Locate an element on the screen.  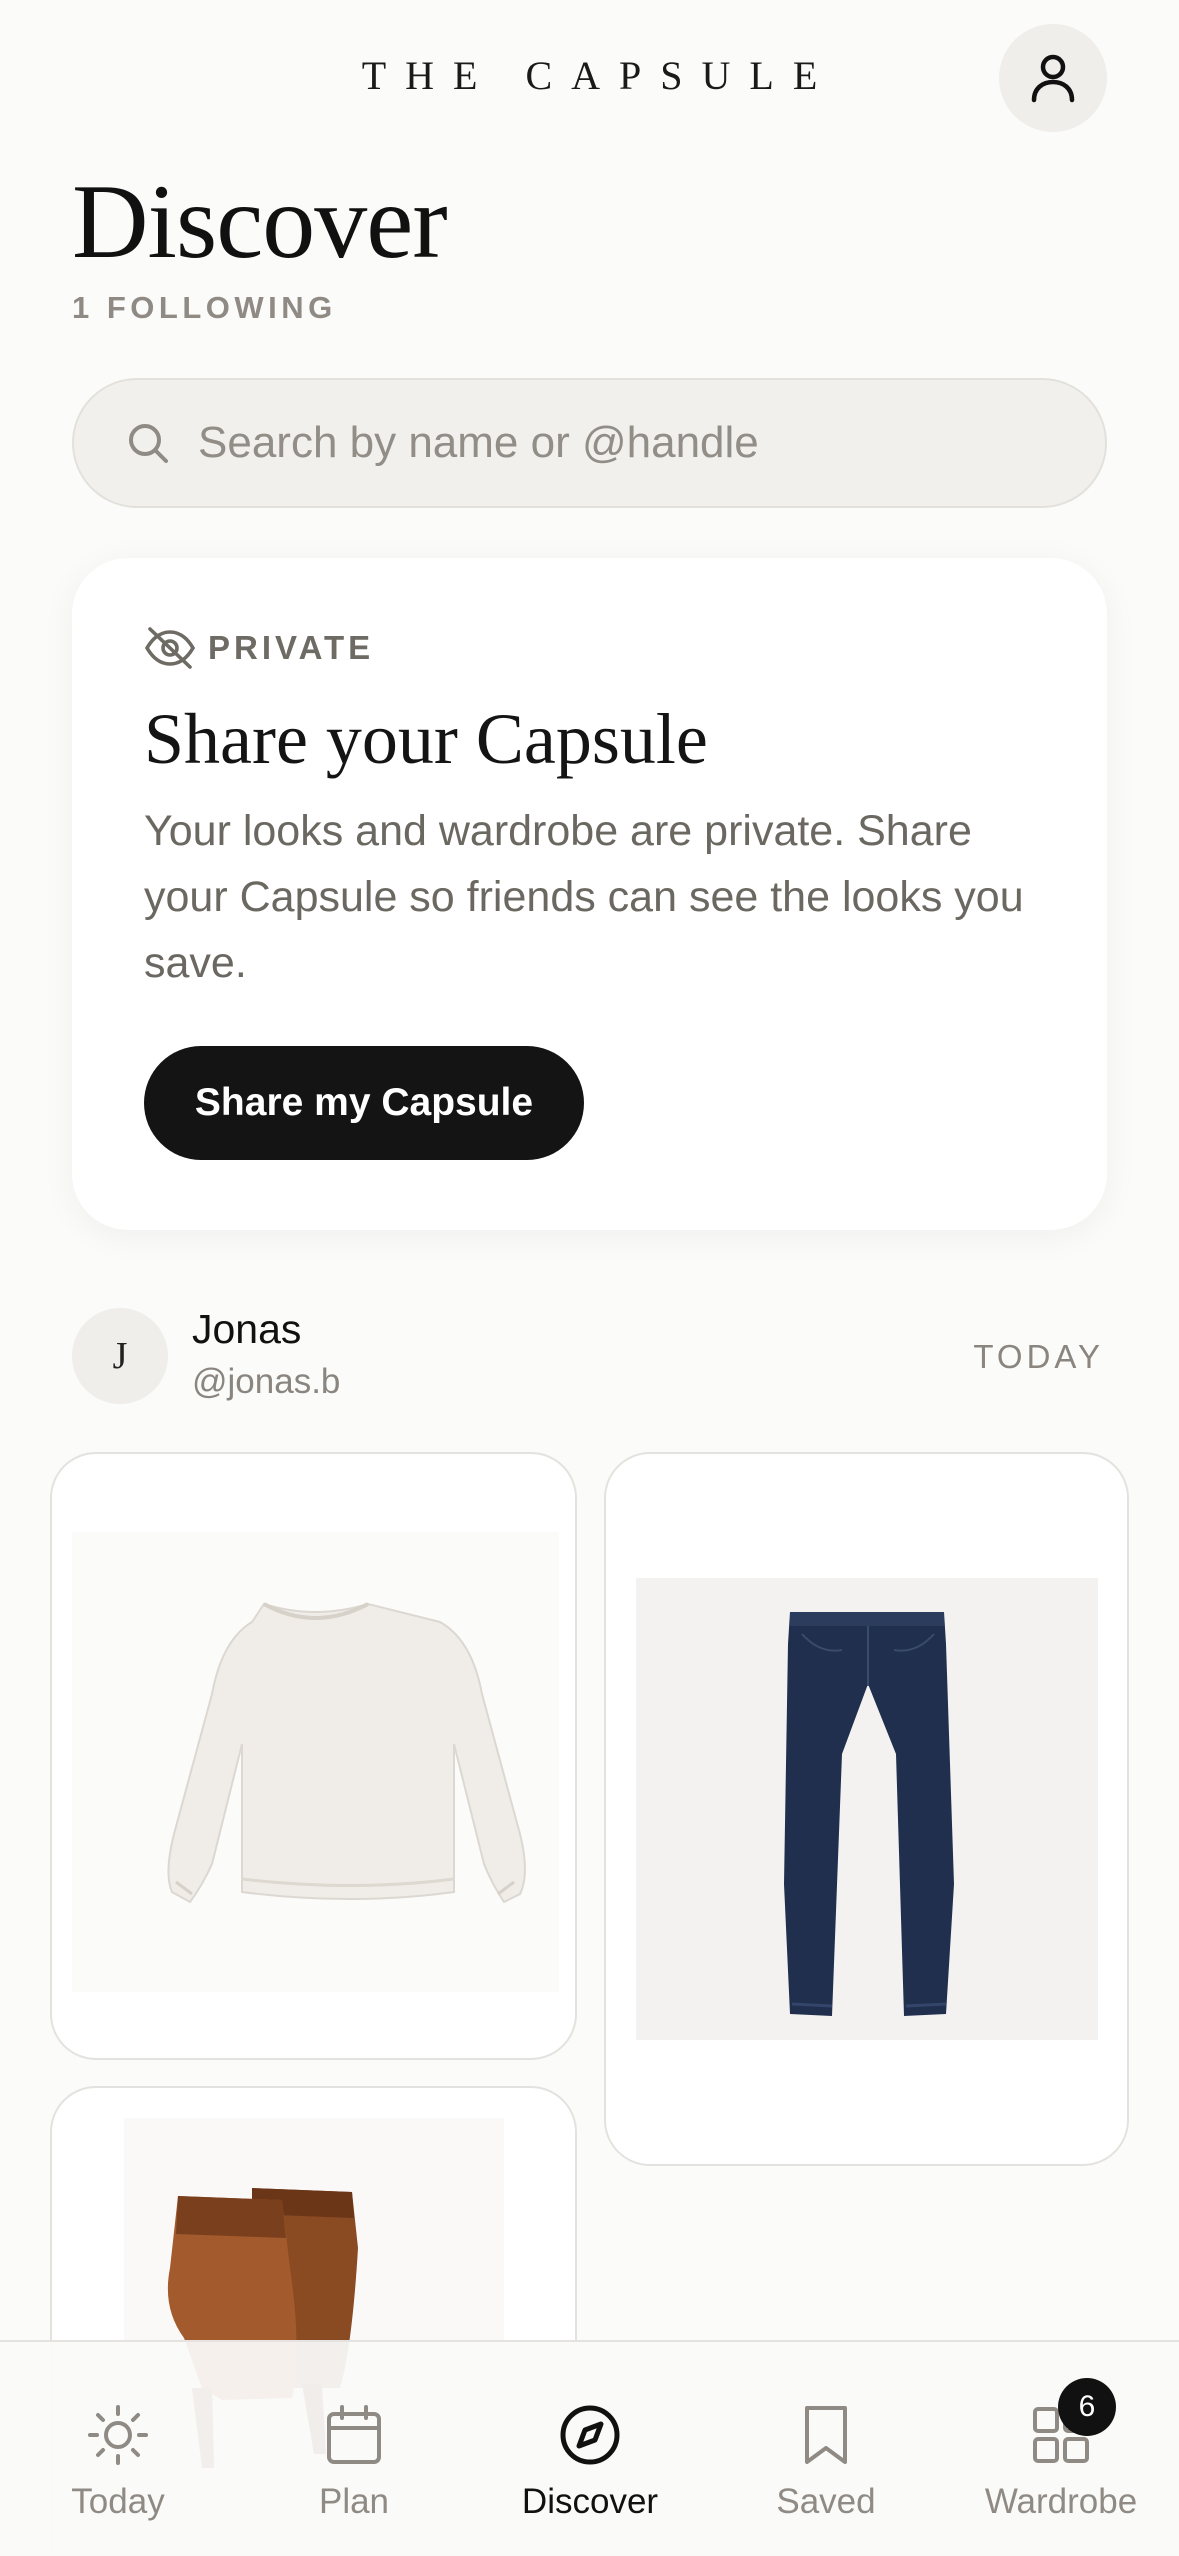
following-count: 1 FOLLOWING is located at coordinates (204, 308).